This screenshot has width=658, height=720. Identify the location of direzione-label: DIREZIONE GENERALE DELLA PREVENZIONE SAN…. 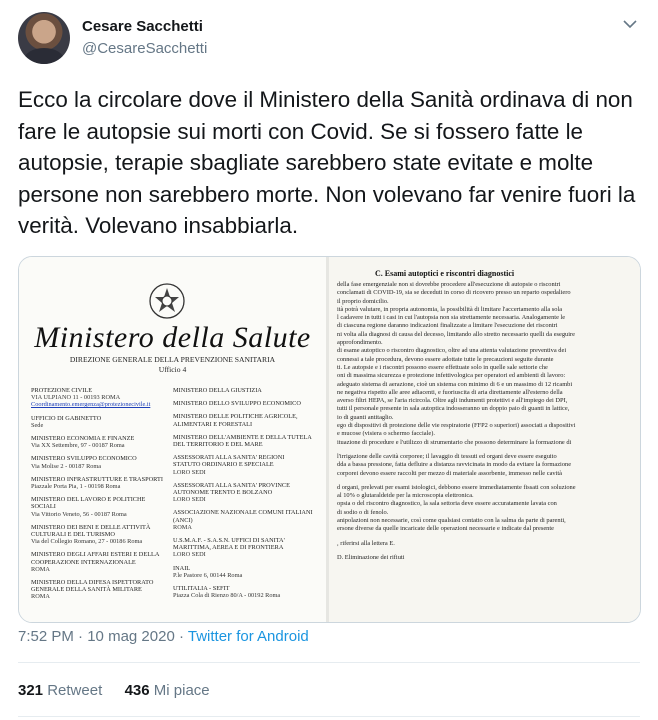
(172, 359).